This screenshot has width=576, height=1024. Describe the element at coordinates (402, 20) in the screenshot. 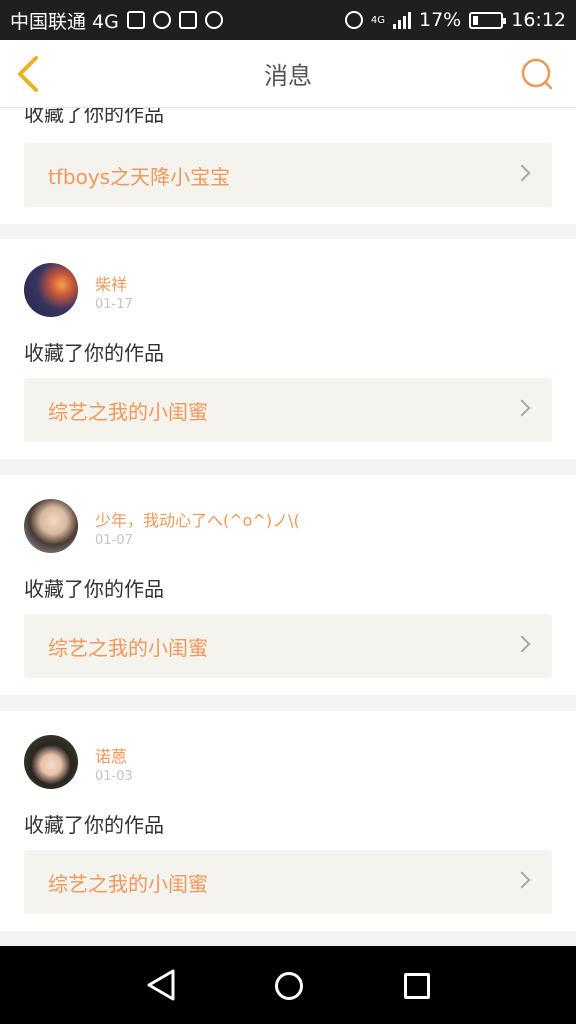

I see `signal-icon` at that location.